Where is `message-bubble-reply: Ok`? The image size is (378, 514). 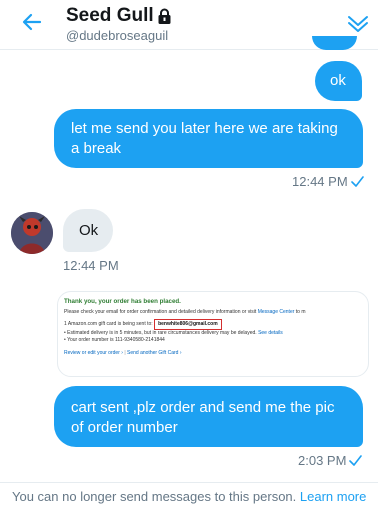 message-bubble-reply: Ok is located at coordinates (88, 230).